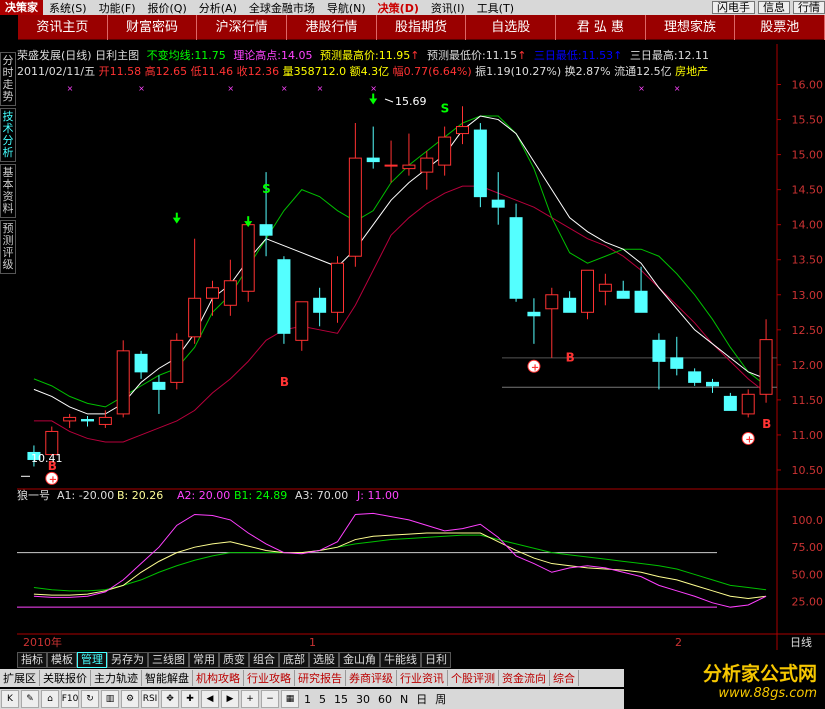 The width and height of the screenshot is (825, 709). Describe the element at coordinates (691, 27) in the screenshot. I see `nav-ideal-family: 理想家族` at that location.